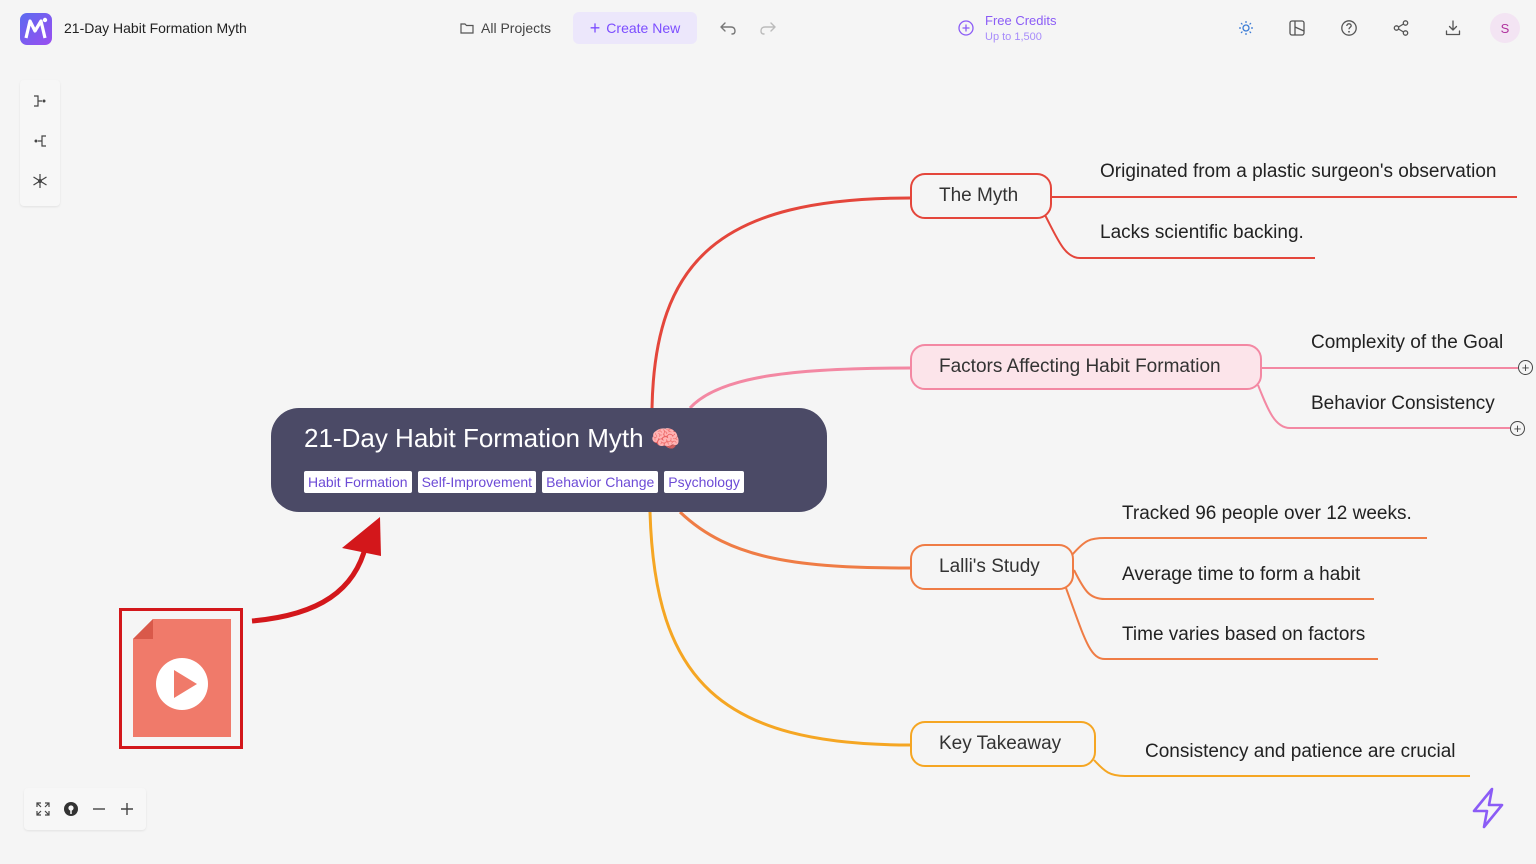 Image resolution: width=1536 pixels, height=864 pixels. What do you see at coordinates (1300, 752) in the screenshot?
I see `leaf-takeaway-consistency: Consistency and patience are crucial` at bounding box center [1300, 752].